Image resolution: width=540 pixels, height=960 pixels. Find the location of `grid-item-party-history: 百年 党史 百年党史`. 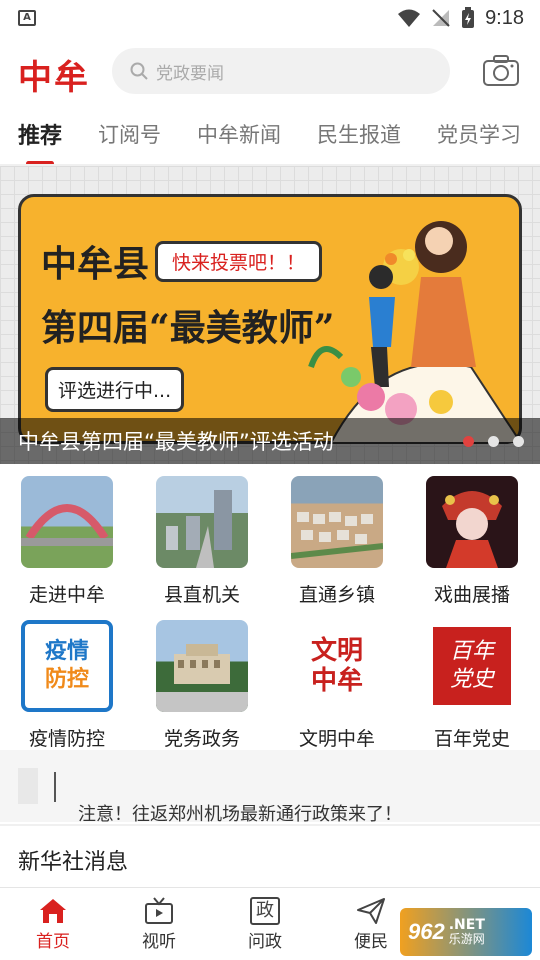

grid-item-party-history: 百年 党史 百年党史 is located at coordinates (465, 688).